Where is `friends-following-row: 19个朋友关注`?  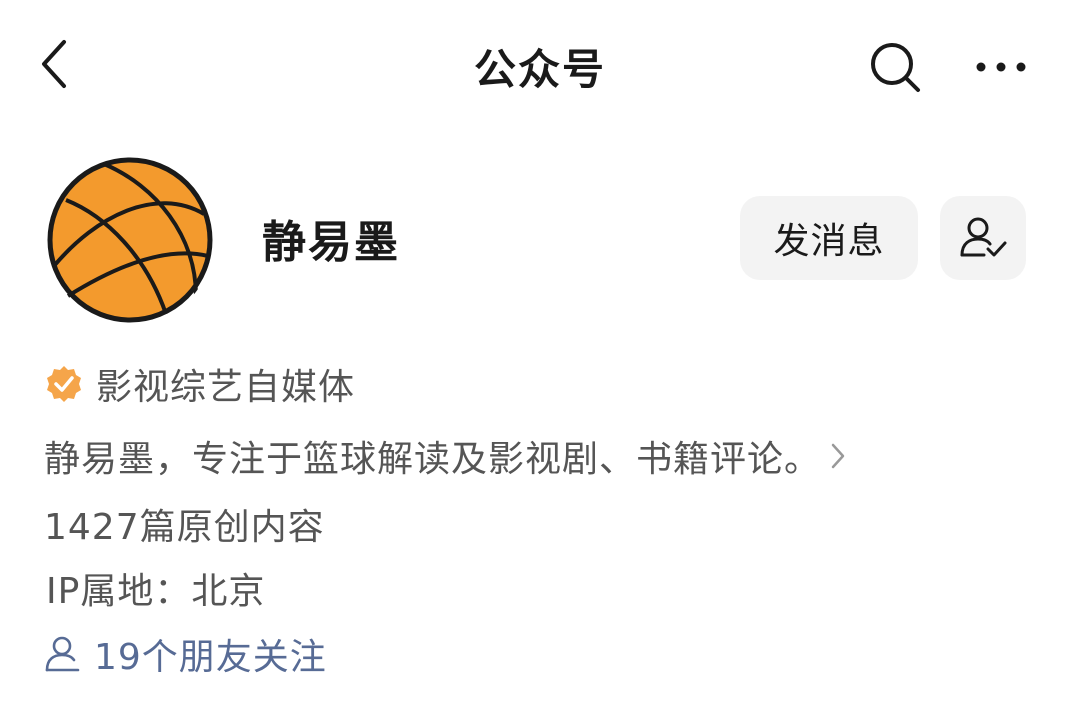 friends-following-row: 19个朋友关注 is located at coordinates (185, 654).